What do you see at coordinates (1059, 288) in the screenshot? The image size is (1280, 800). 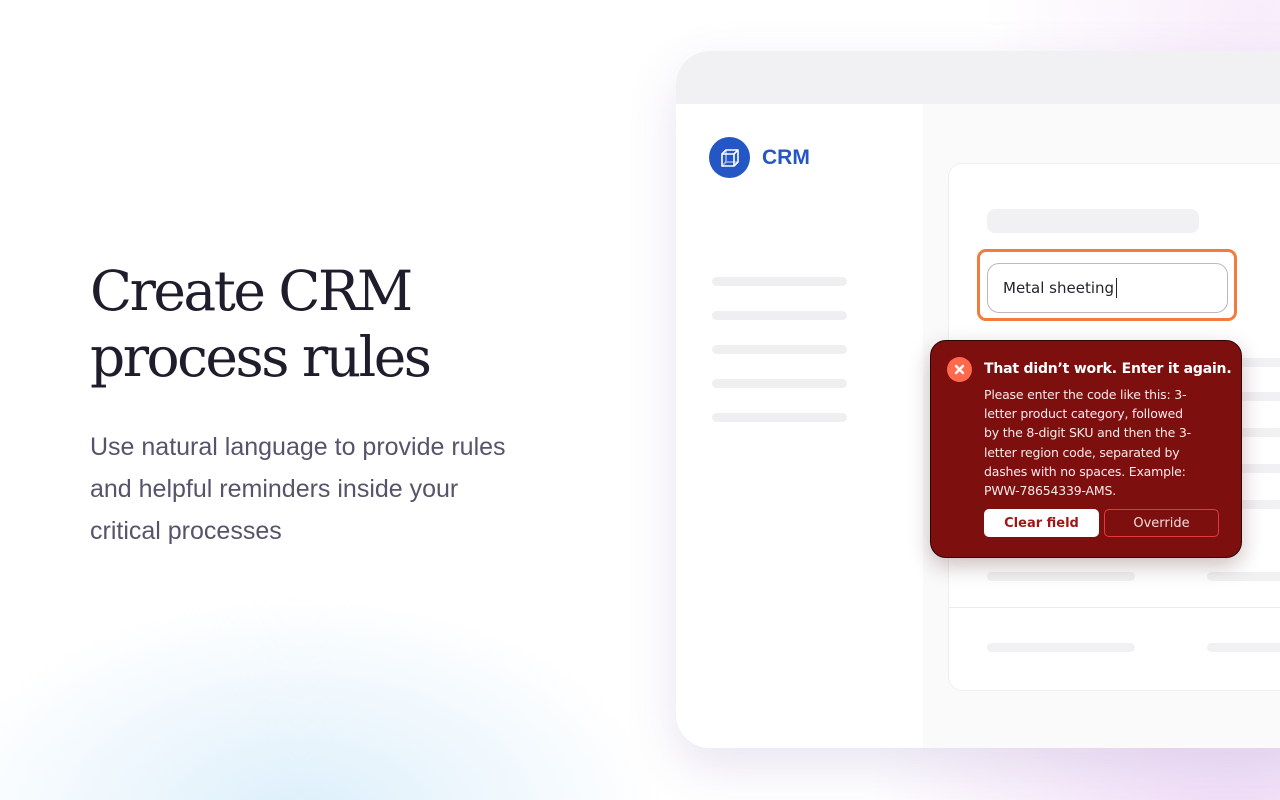 I see `product-code-value: Metal sheeting` at bounding box center [1059, 288].